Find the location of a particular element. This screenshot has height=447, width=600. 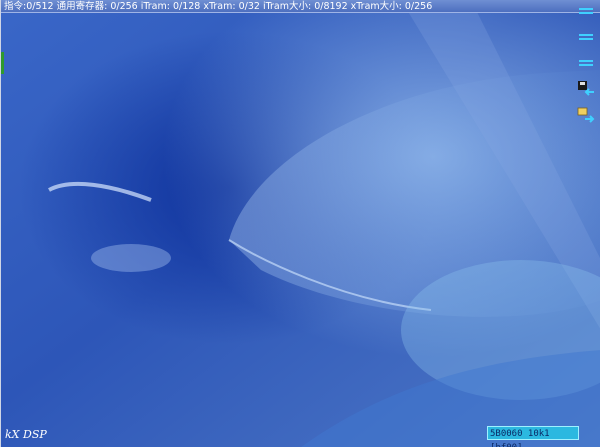

app-brand: kX DSP is located at coordinates (26, 434).